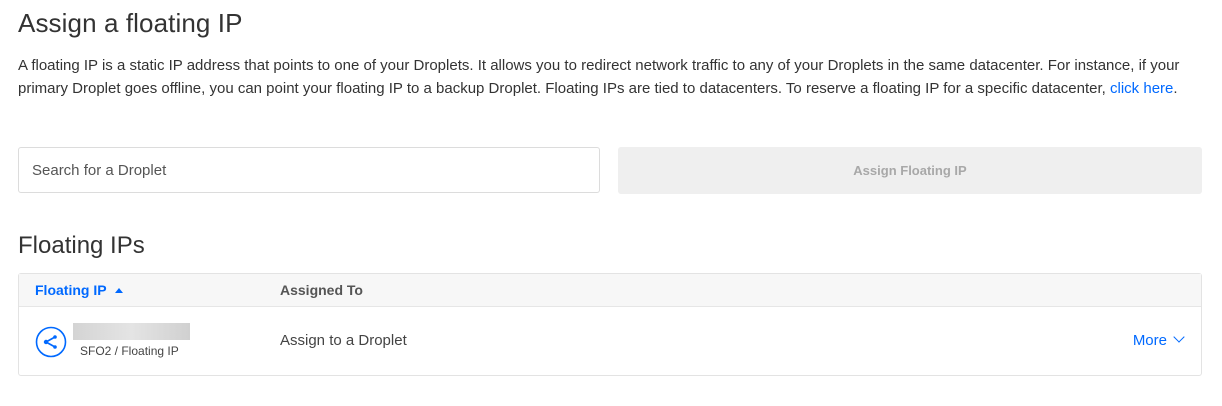  I want to click on floating-ip-address-redacted, so click(131, 331).